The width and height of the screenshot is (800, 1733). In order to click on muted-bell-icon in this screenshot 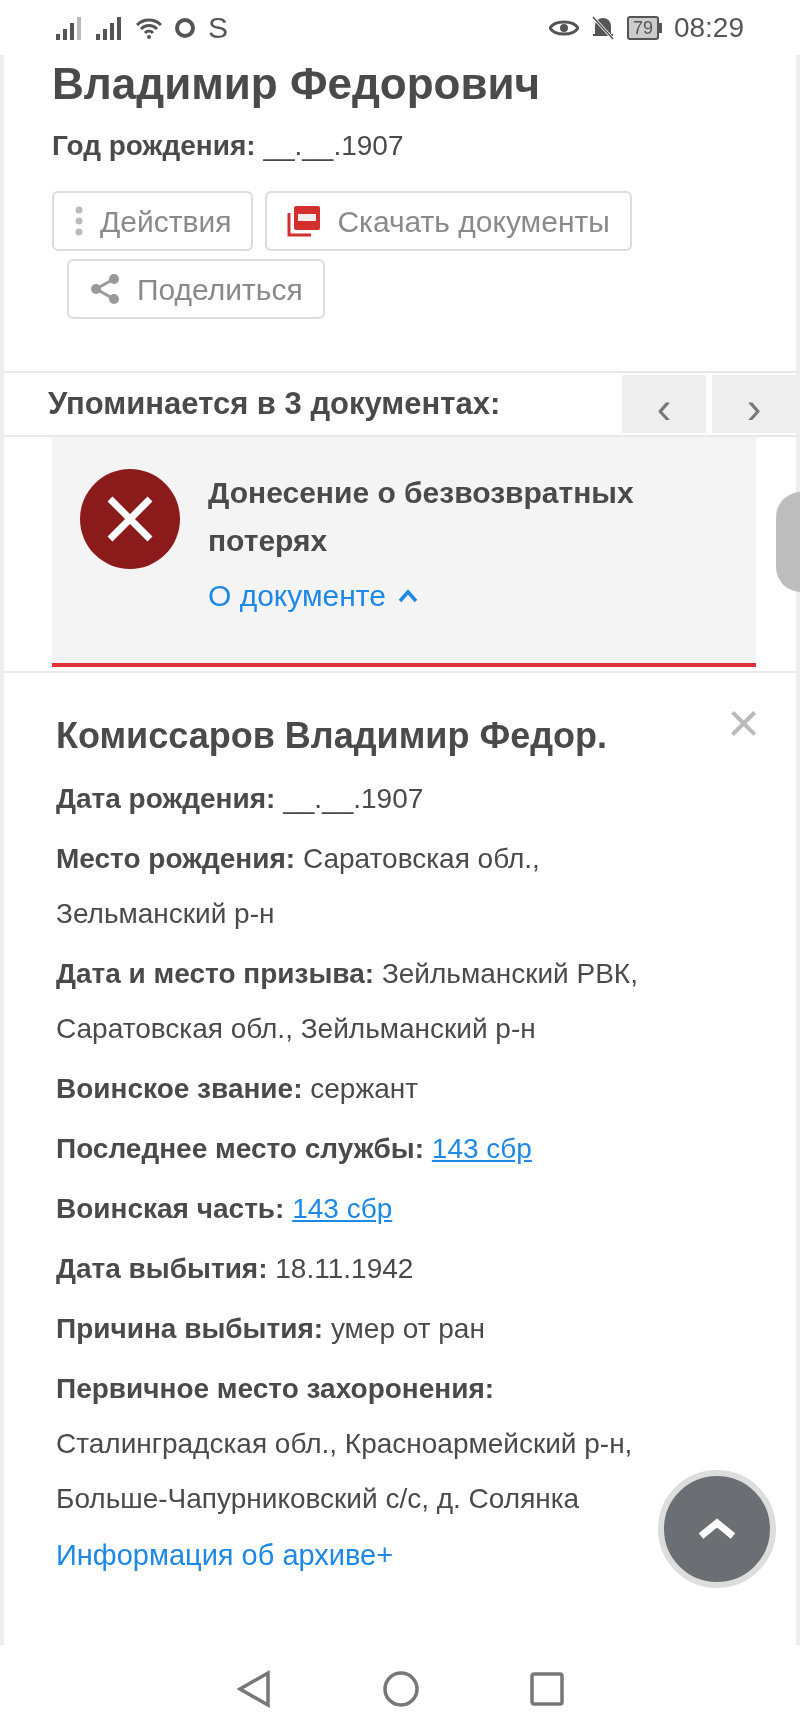, I will do `click(602, 27)`.